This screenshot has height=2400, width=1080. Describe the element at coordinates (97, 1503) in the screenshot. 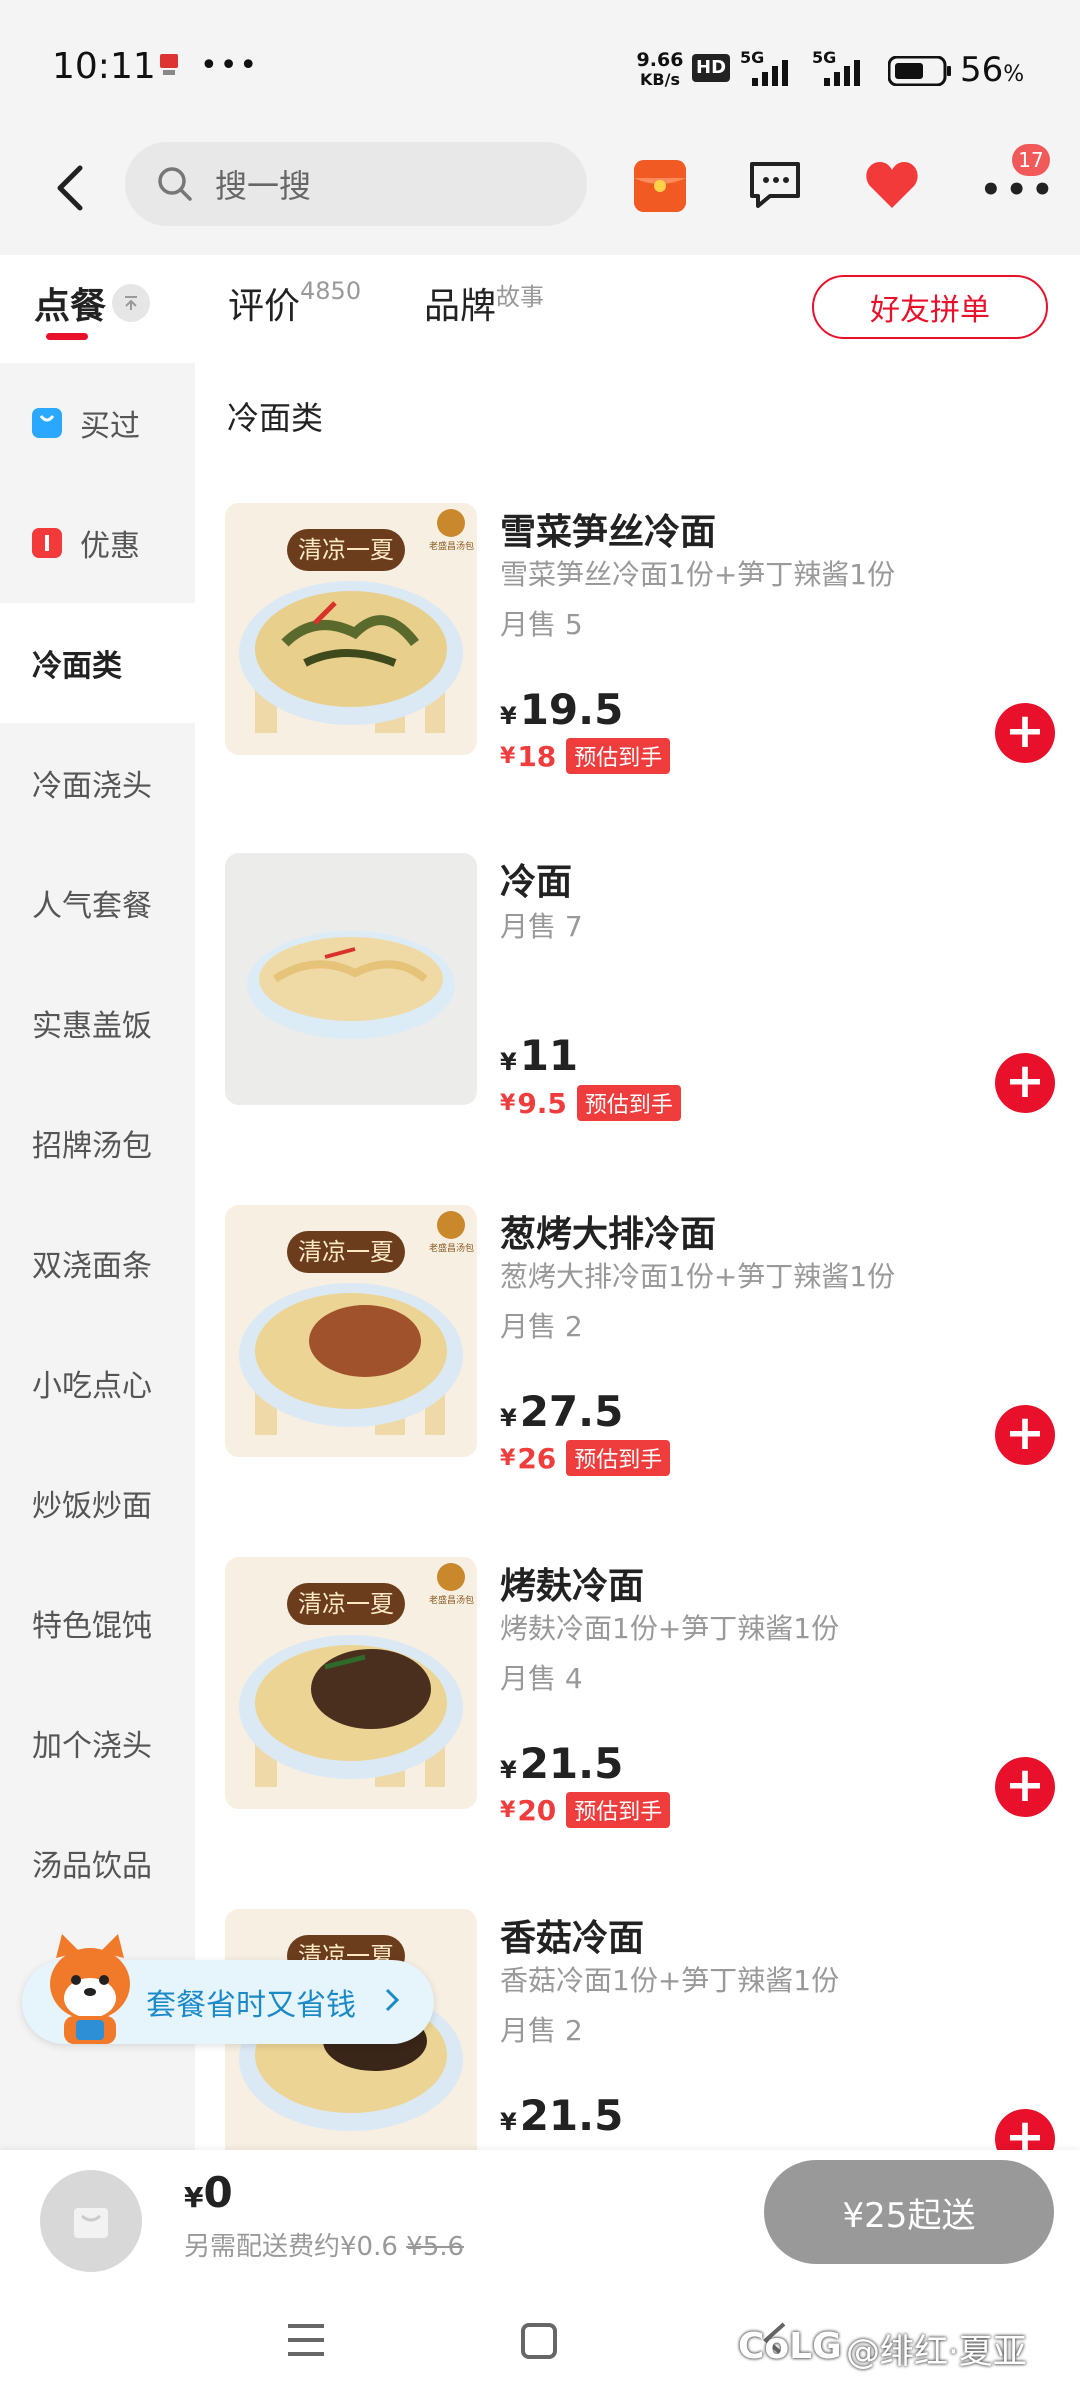

I see `sidebar-item-fried-rice-noodles: 炒饭炒面` at that location.